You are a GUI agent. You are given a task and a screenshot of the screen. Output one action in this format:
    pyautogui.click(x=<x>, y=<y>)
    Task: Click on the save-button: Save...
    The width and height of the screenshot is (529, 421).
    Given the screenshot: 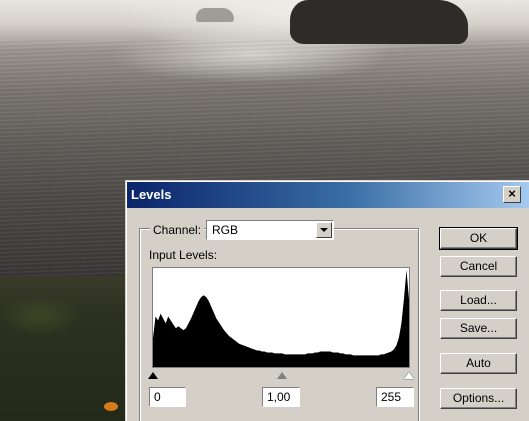 What is the action you would take?
    pyautogui.click(x=478, y=328)
    